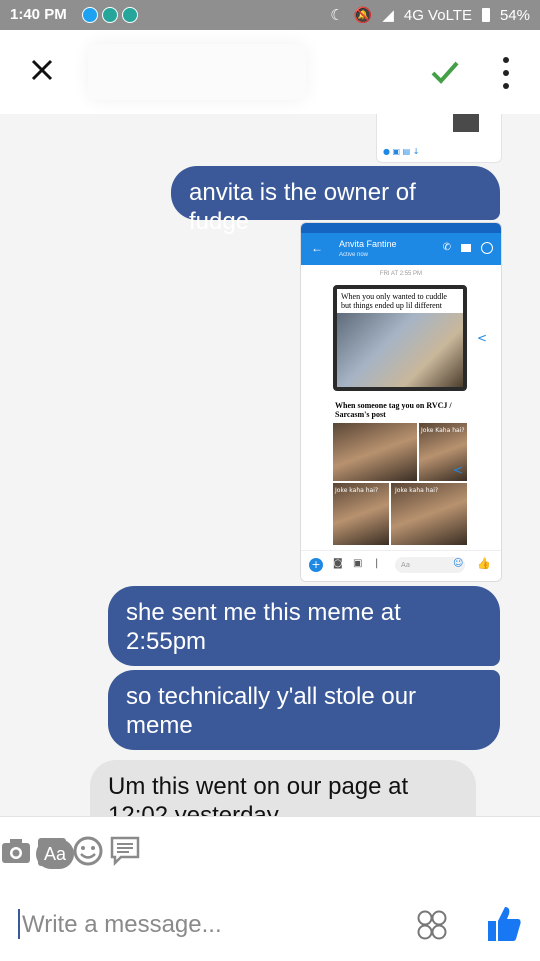  What do you see at coordinates (42, 70) in the screenshot?
I see `close-icon` at bounding box center [42, 70].